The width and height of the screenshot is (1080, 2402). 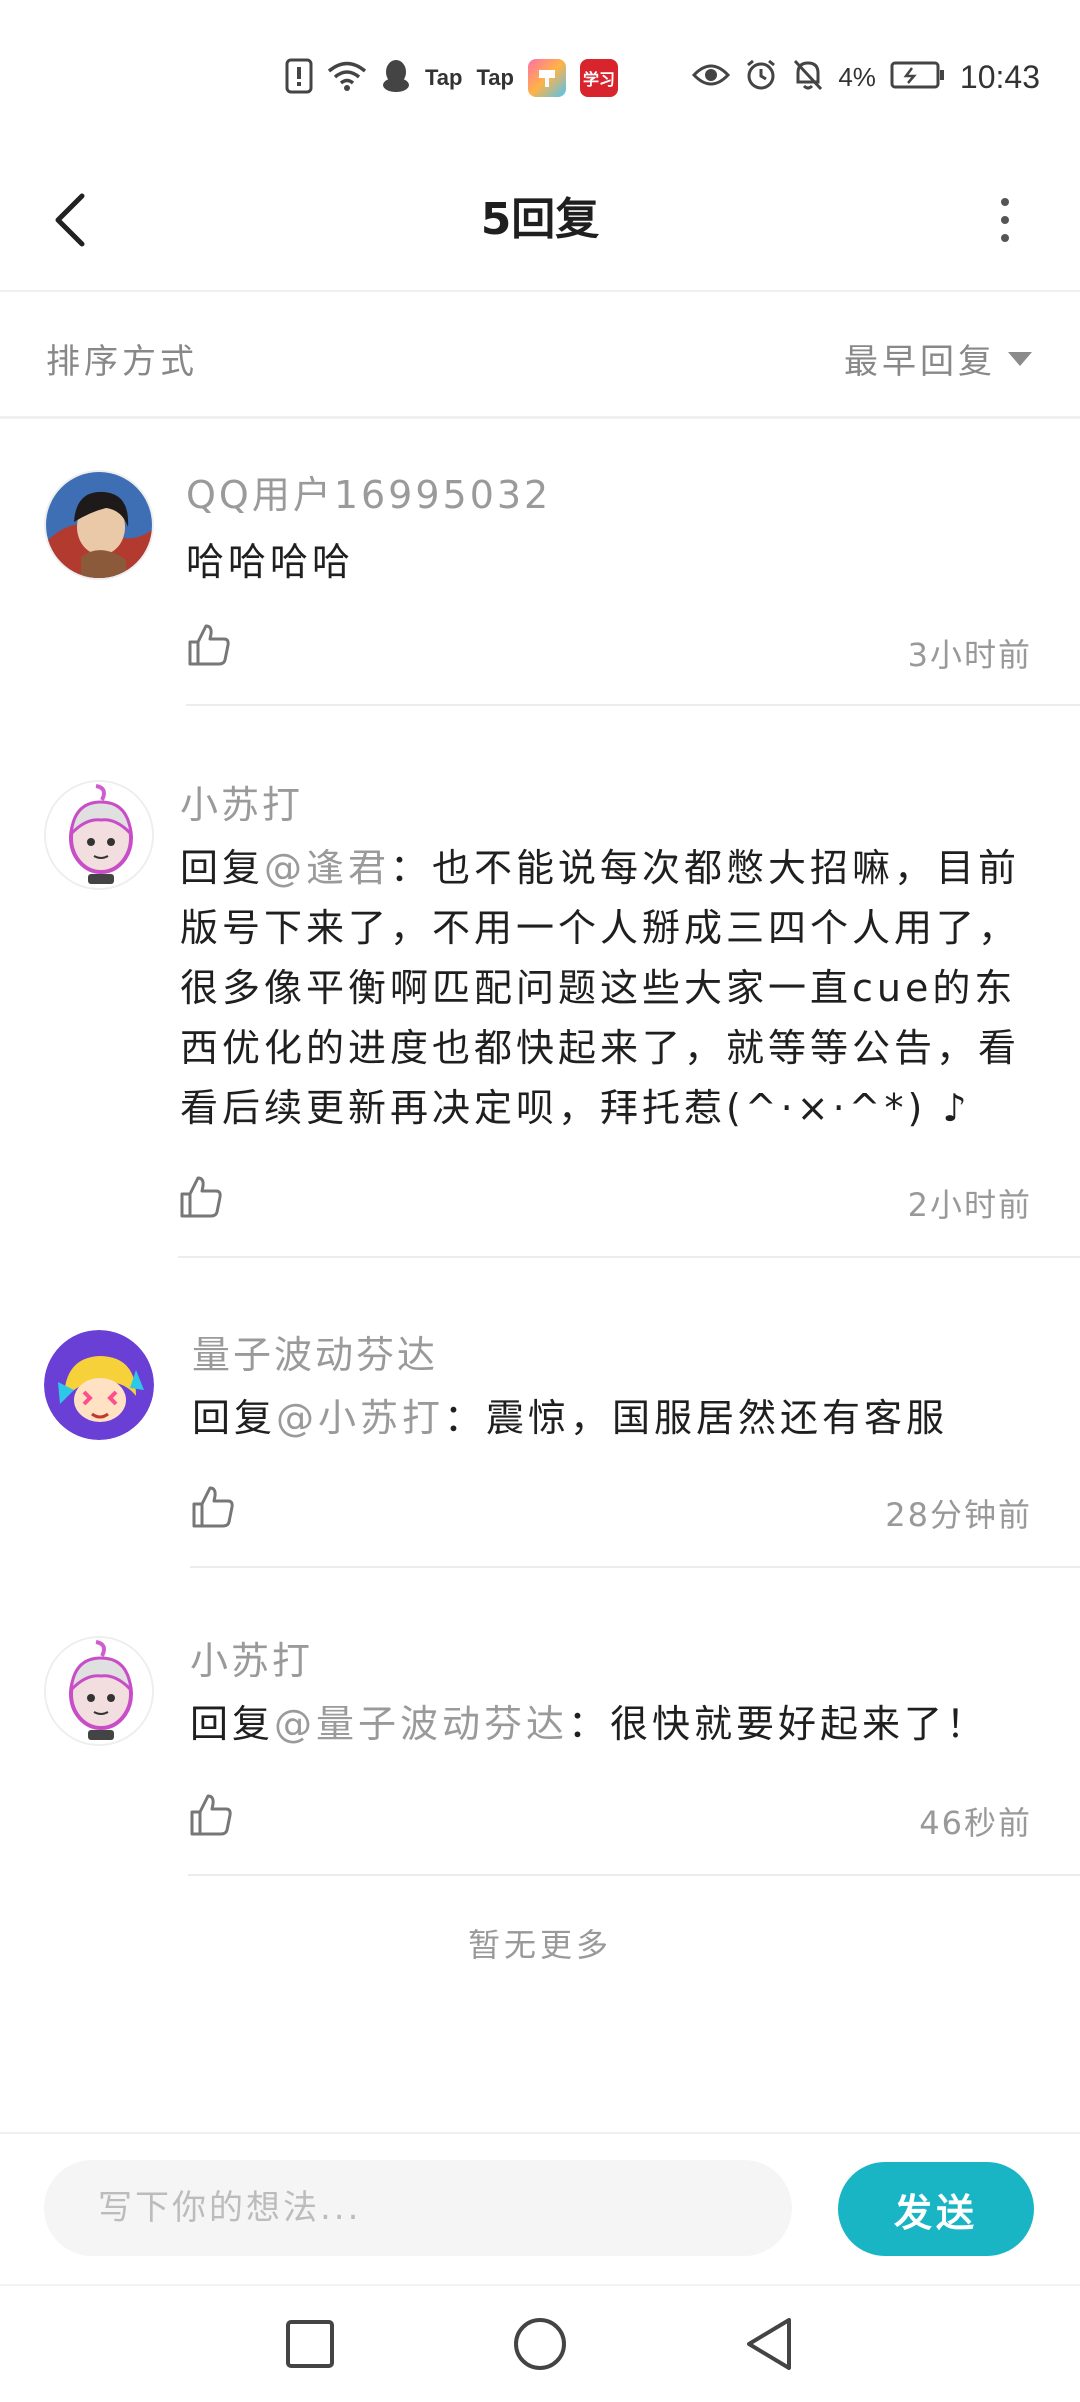 I want to click on study-app-icon: 学习, so click(x=598, y=78).